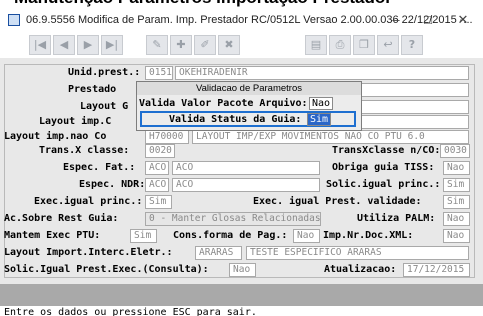 This screenshot has height=316, width=483. I want to click on exec-igual-prest-label: Exec. igual Prest. validade:, so click(337, 201).